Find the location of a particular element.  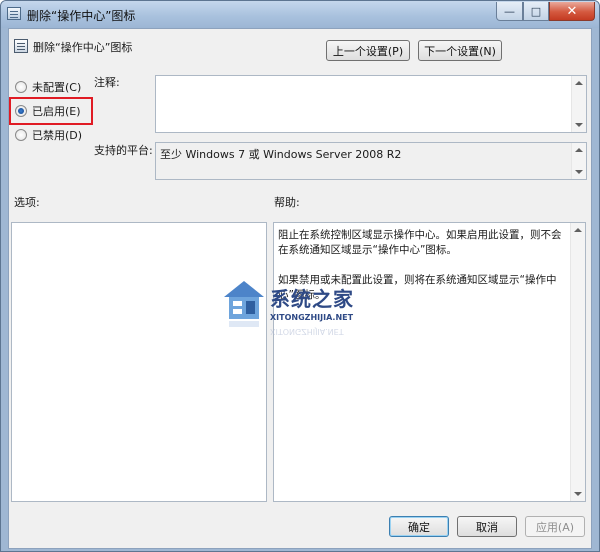

platform-label: 支持的平台: is located at coordinates (123, 150).